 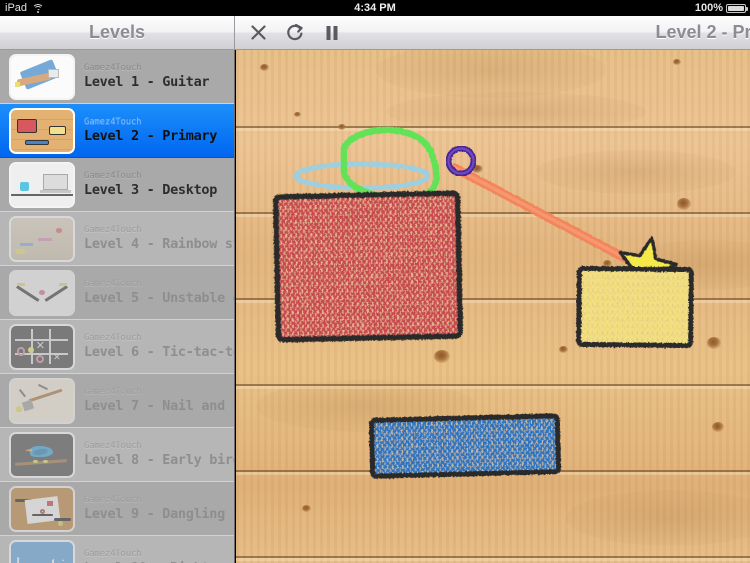 I want to click on status-bar-right: 100%, so click(x=721, y=8).